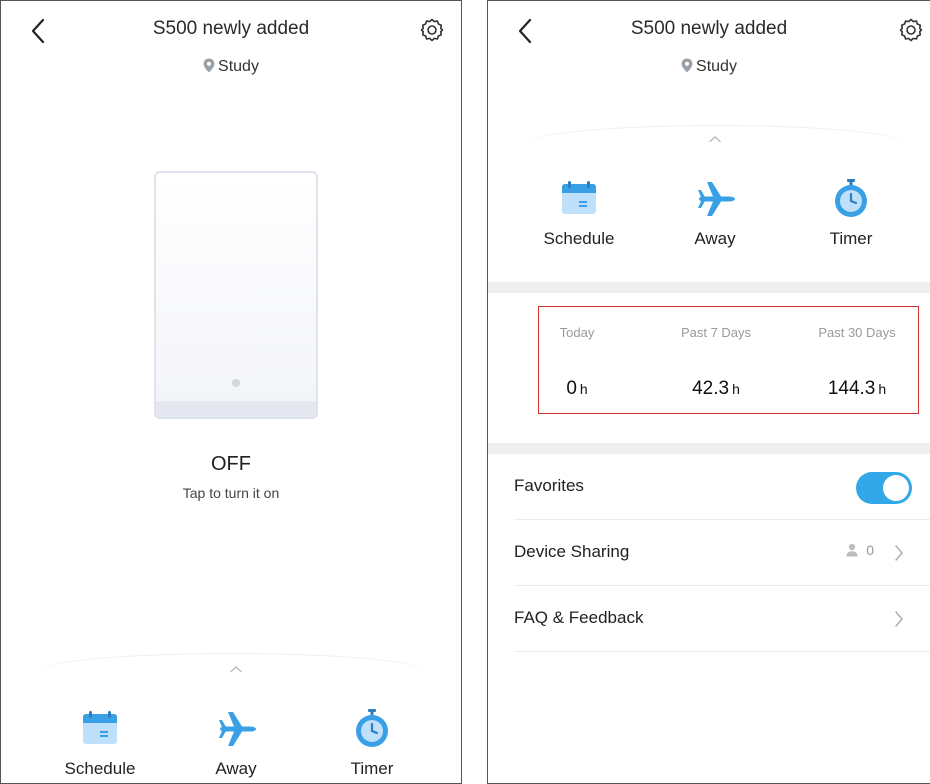 The height and width of the screenshot is (784, 930). Describe the element at coordinates (572, 551) in the screenshot. I see `device-sharing-label: Device Sharing` at that location.